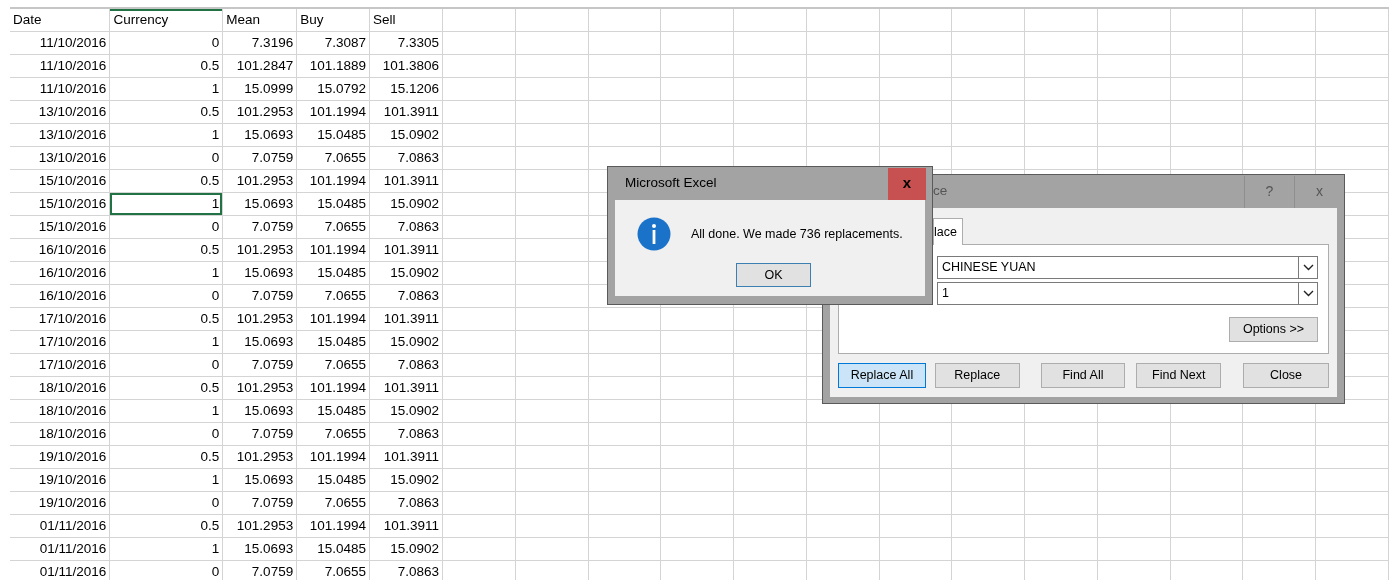 The image size is (1389, 580). What do you see at coordinates (333, 20) in the screenshot?
I see `column-header: Buy` at bounding box center [333, 20].